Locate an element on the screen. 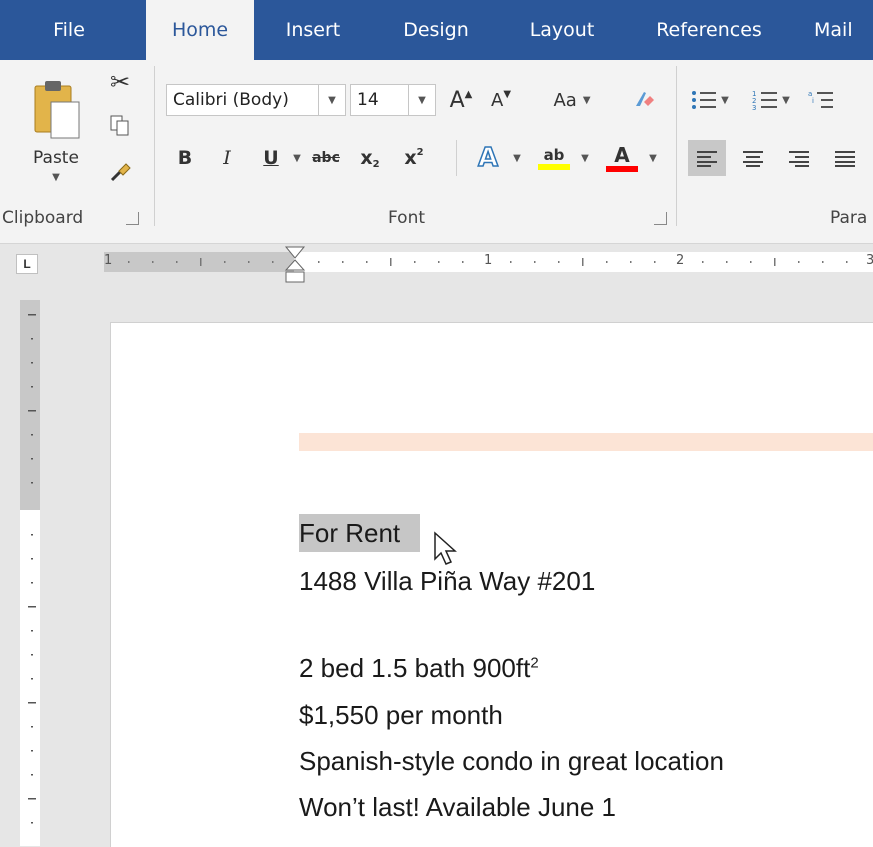 The height and width of the screenshot is (847, 873). paste-label: Paste is located at coordinates (56, 157).